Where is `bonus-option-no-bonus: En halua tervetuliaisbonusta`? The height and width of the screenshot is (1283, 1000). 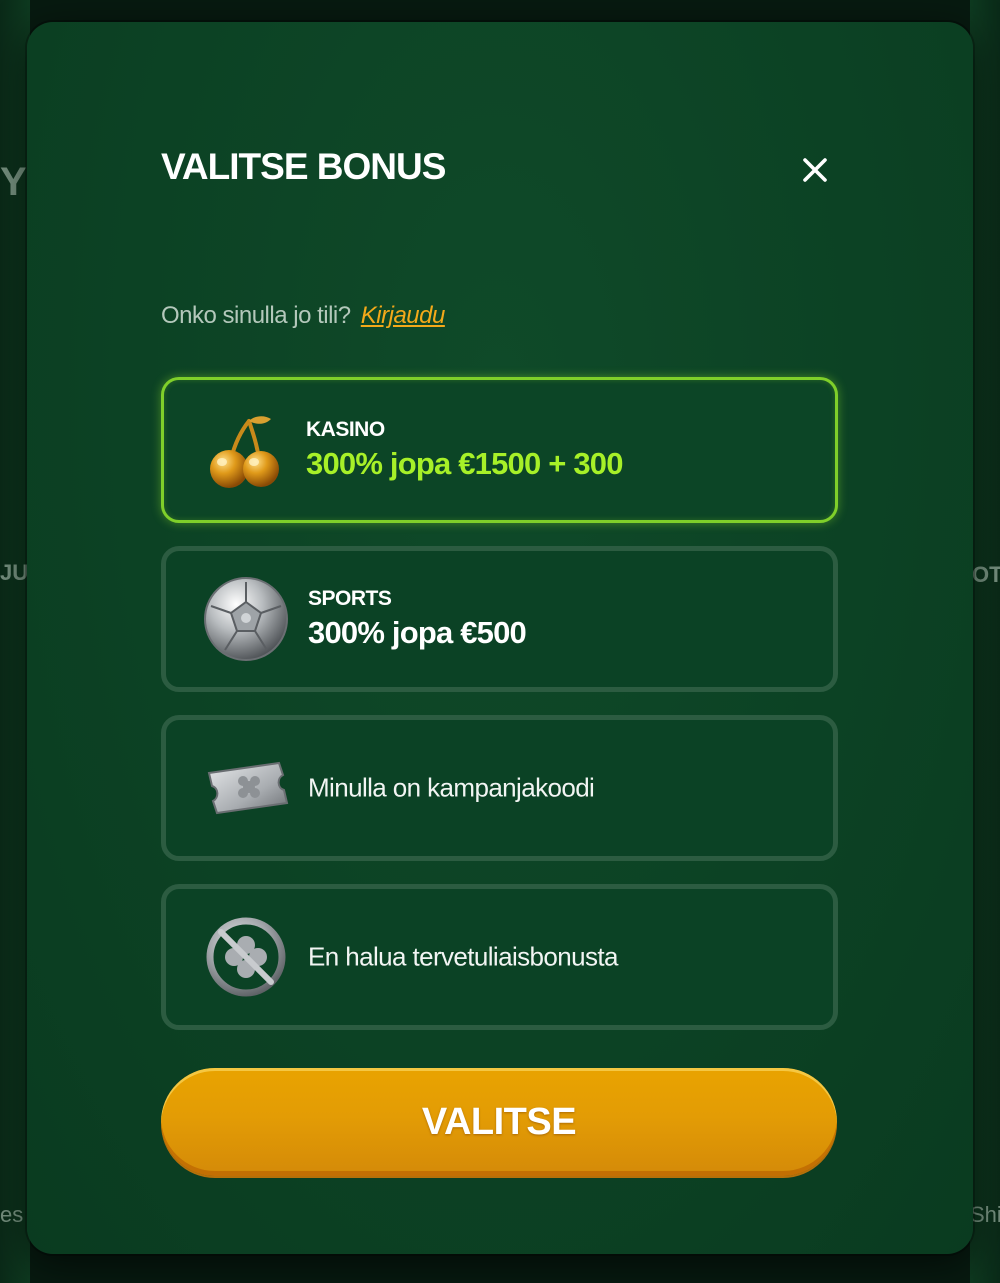
bonus-option-no-bonus: En halua tervetuliaisbonusta is located at coordinates (499, 957).